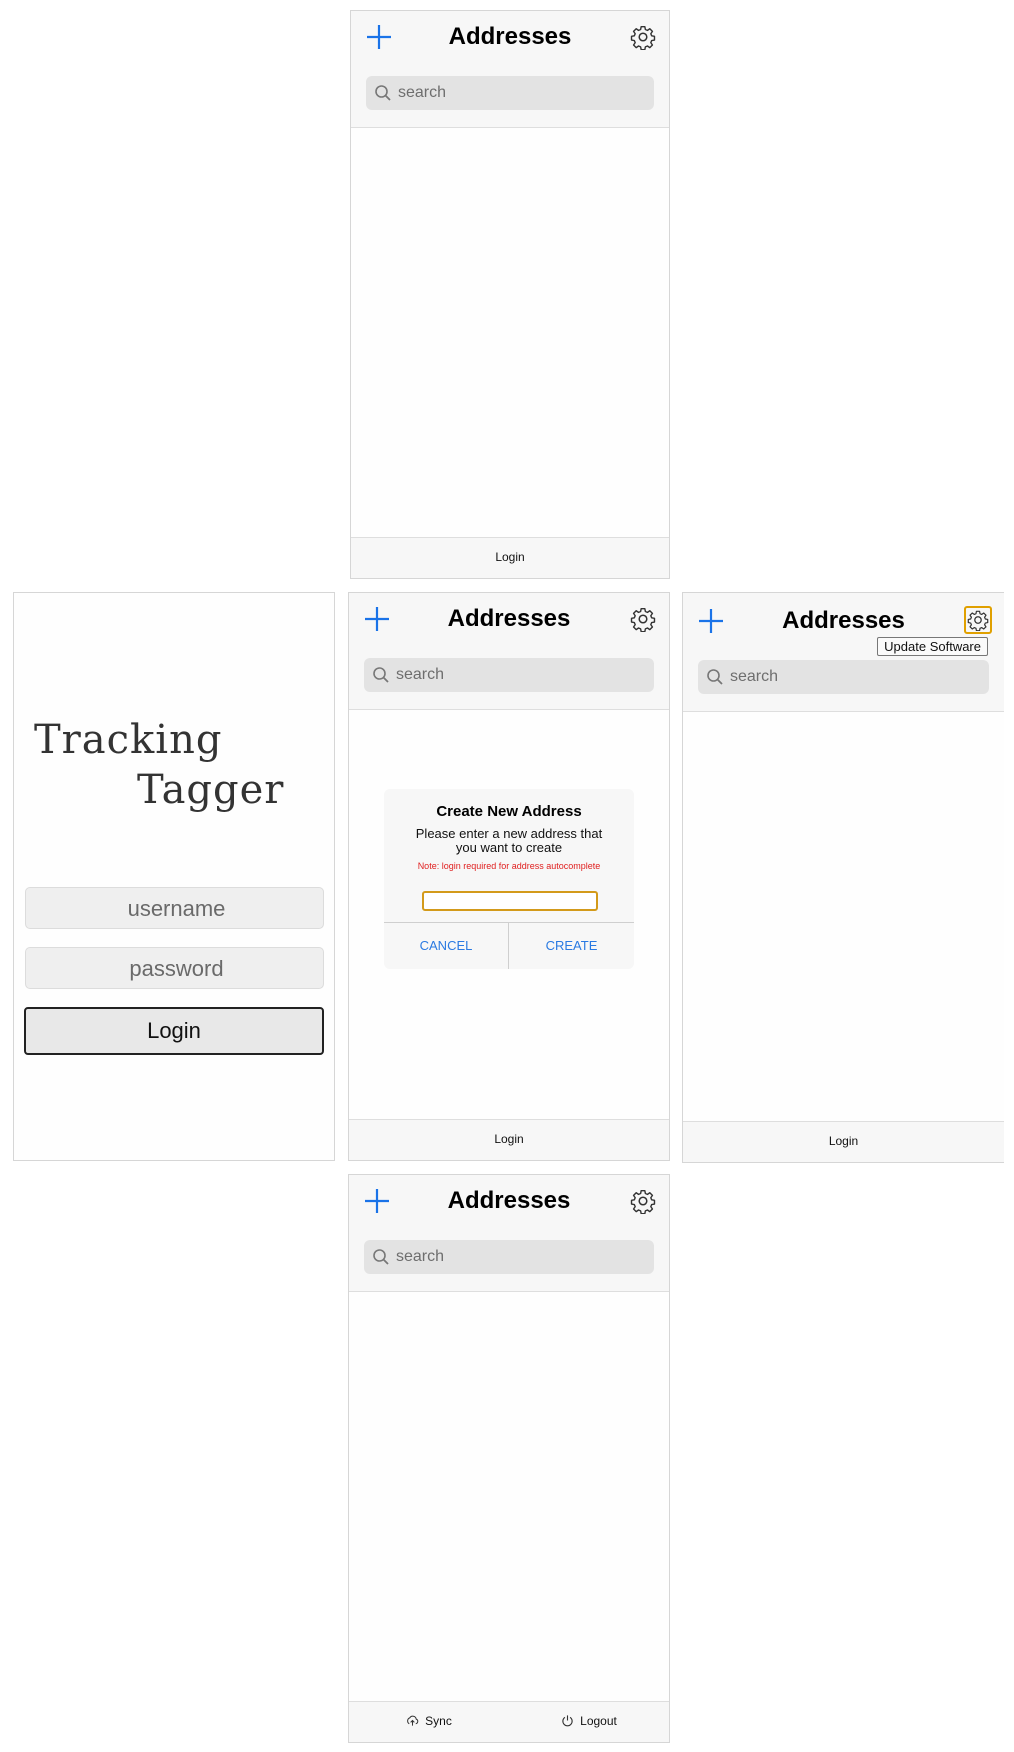  Describe the element at coordinates (932, 646) in the screenshot. I see `update-software-tooltip: Update Software` at that location.